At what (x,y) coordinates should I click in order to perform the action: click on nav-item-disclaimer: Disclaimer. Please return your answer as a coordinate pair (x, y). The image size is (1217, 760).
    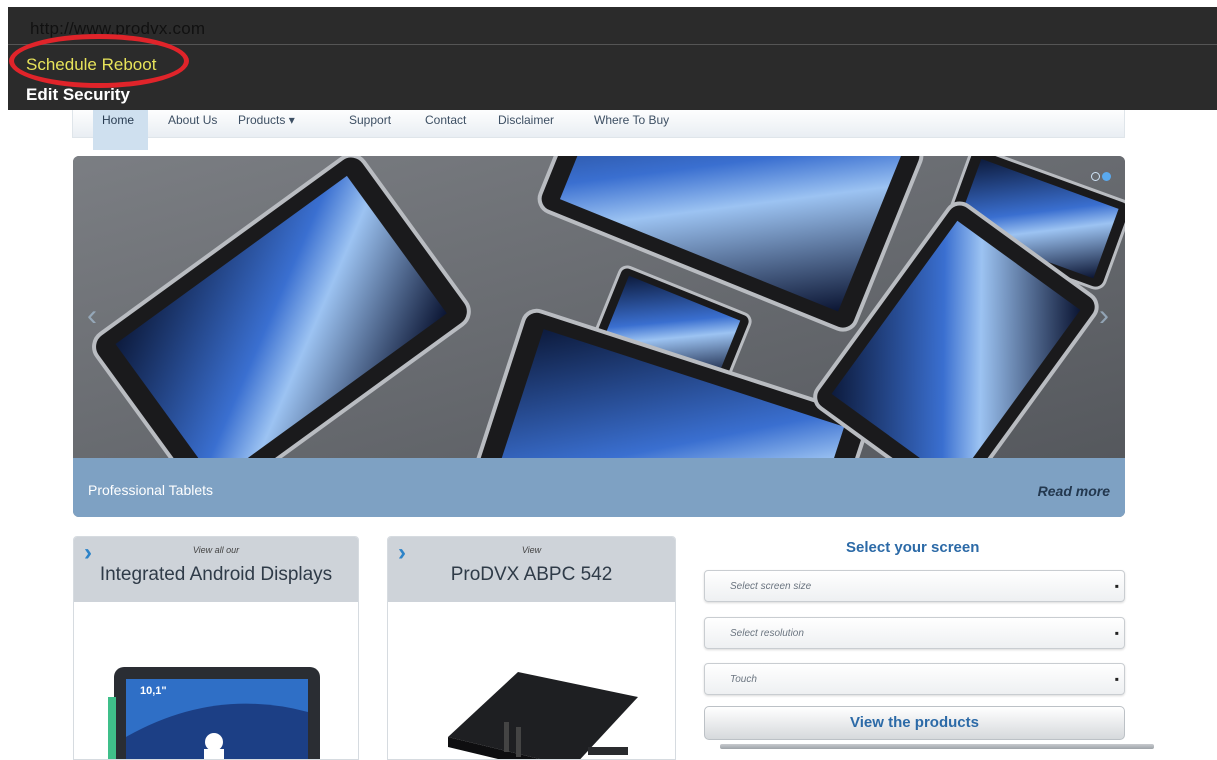
    Looking at the image, I should click on (526, 120).